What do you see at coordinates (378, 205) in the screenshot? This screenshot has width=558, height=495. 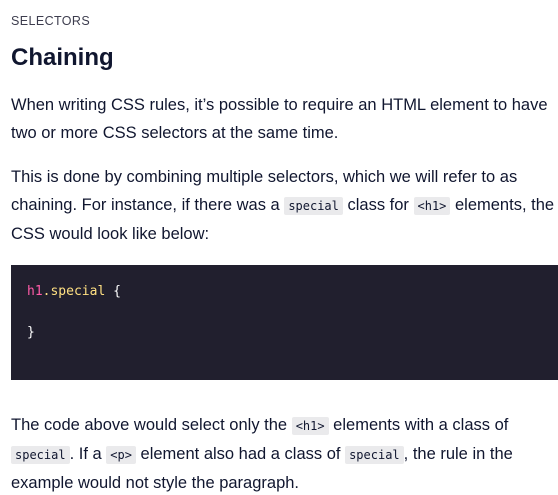 I see `paragraph-text: class for` at bounding box center [378, 205].